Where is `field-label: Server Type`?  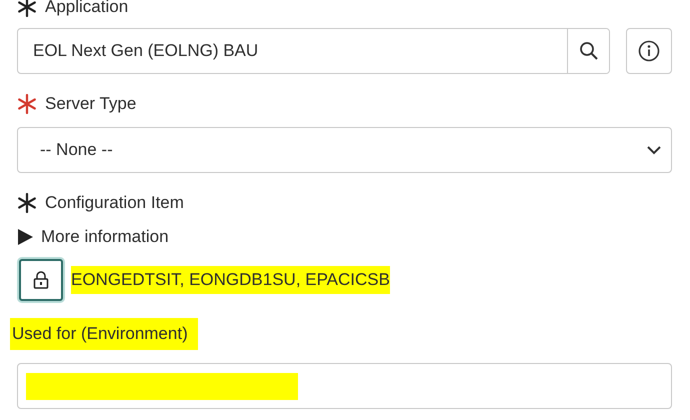
field-label: Server Type is located at coordinates (90, 104).